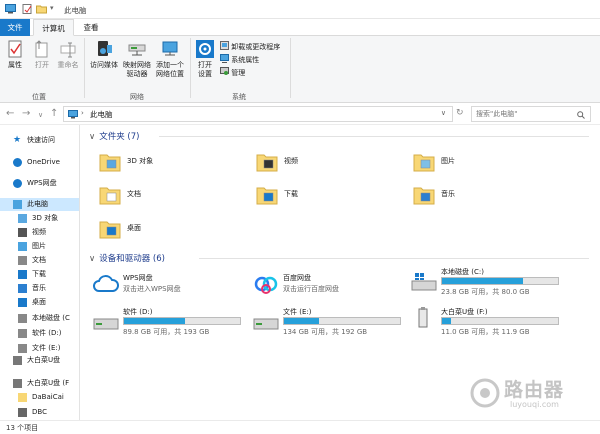 This screenshot has height=434, width=600. Describe the element at coordinates (22, 260) in the screenshot. I see `document-icon` at that location.